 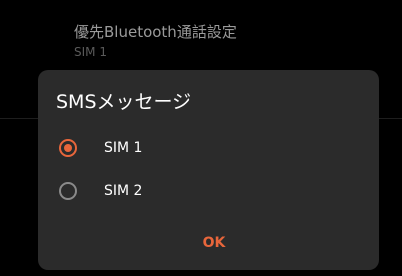 What do you see at coordinates (208, 148) in the screenshot?
I see `option-sim-1: SIM 1` at bounding box center [208, 148].